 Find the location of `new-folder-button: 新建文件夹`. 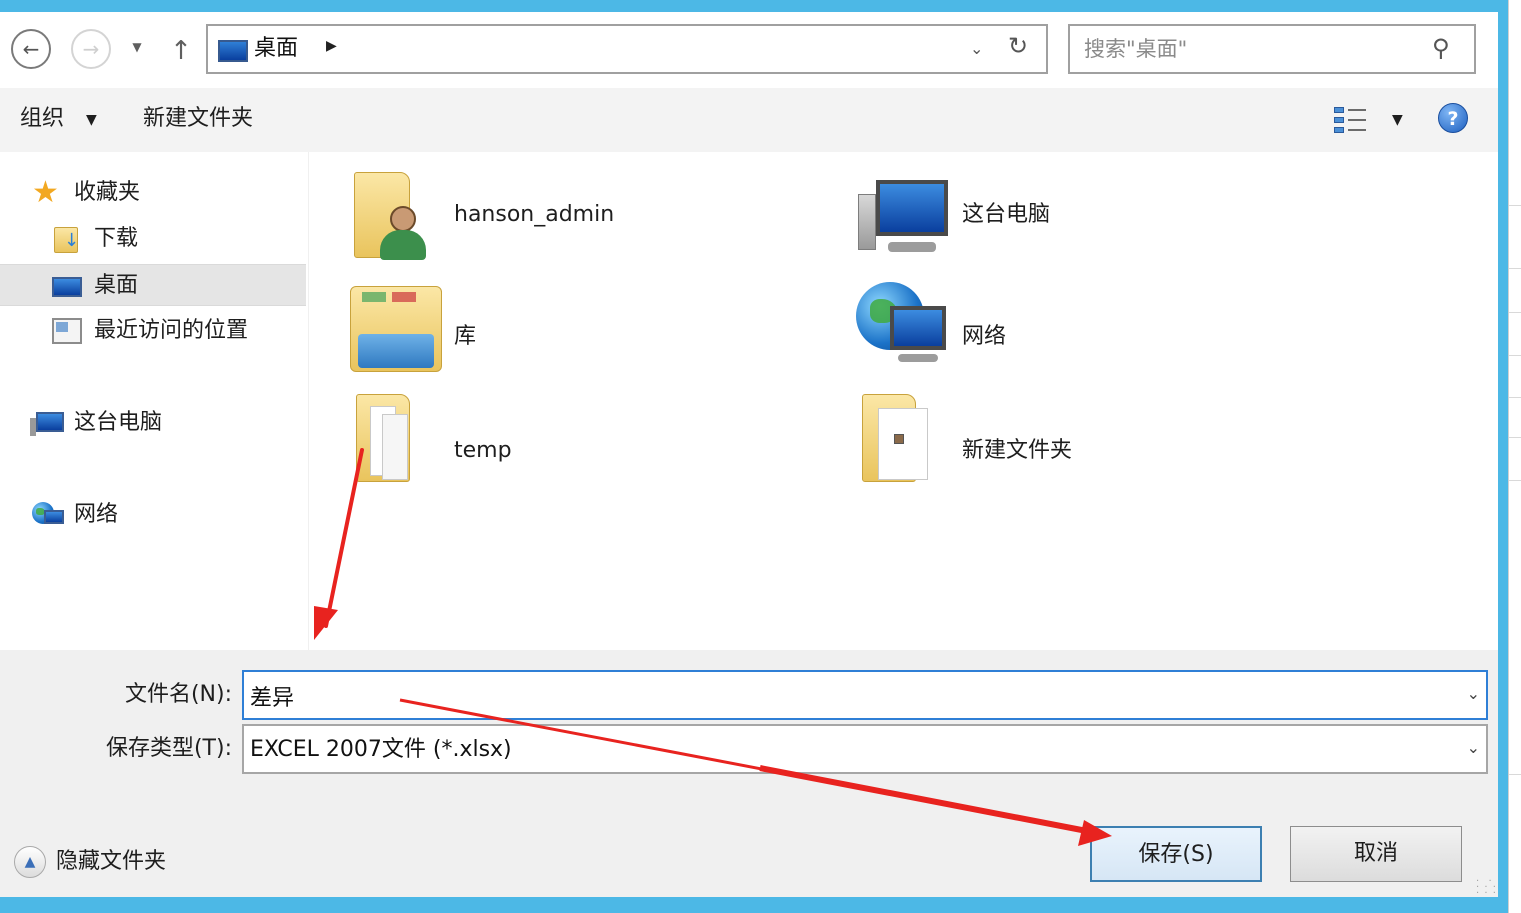

new-folder-button: 新建文件夹 is located at coordinates (198, 119).